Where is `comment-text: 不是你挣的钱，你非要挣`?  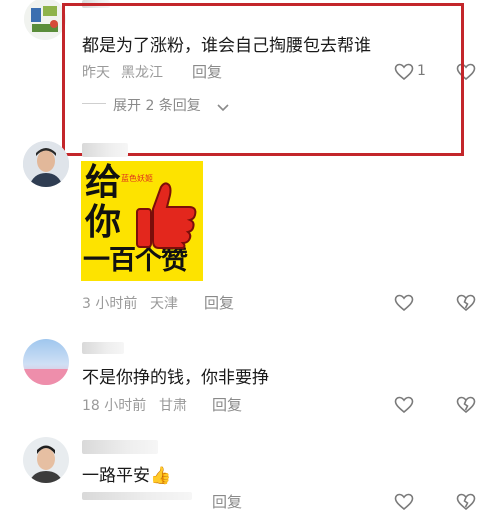 comment-text: 不是你挣的钱，你非要挣 is located at coordinates (175, 378).